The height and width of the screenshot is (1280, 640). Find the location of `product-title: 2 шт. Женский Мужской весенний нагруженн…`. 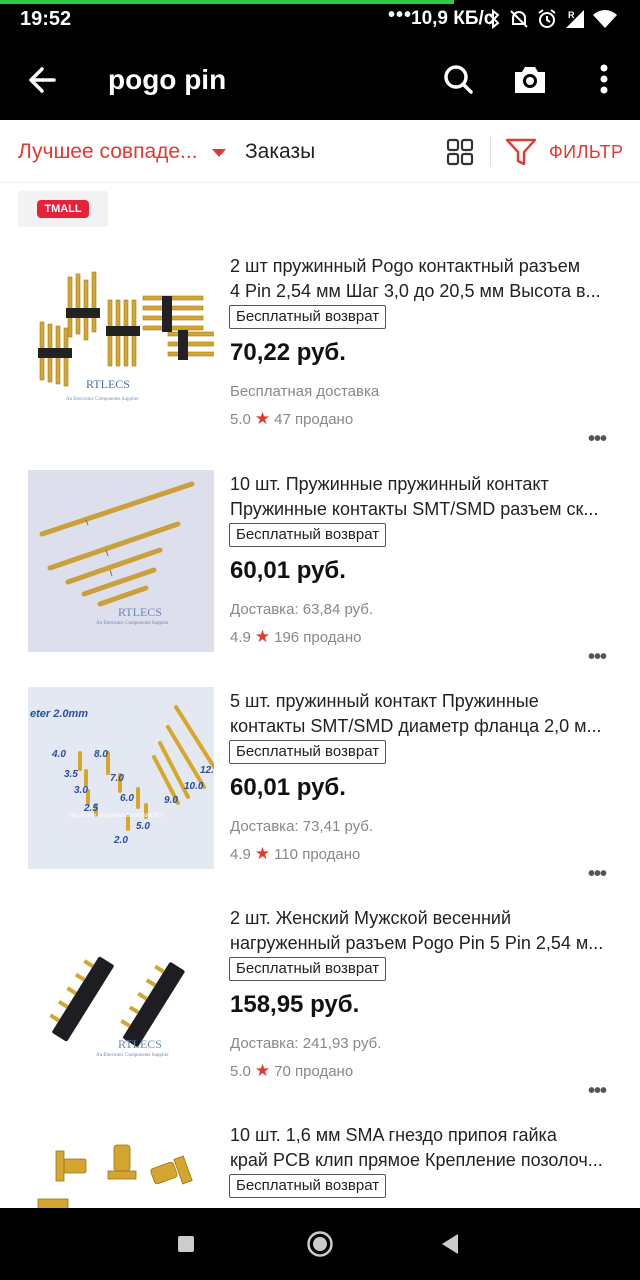

product-title: 2 шт. Женский Мужской весенний нагруженн… is located at coordinates (425, 931).